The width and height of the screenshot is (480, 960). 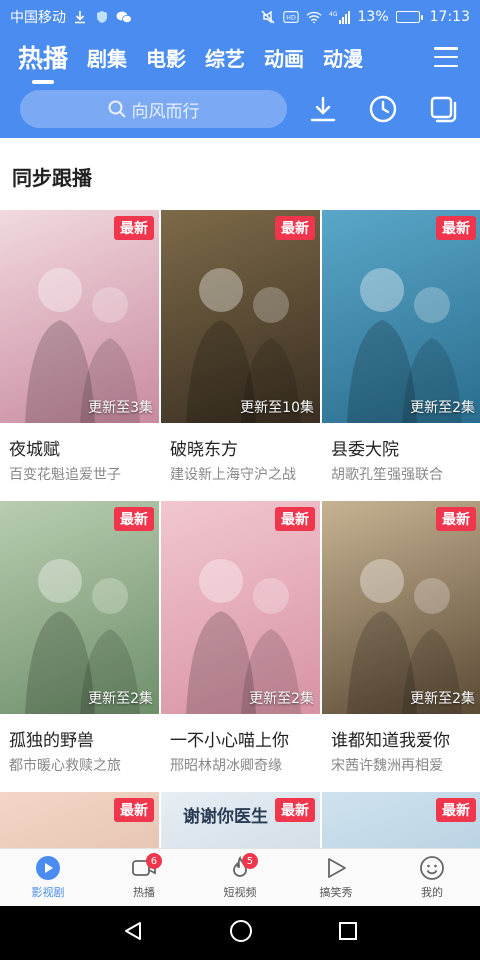 I want to click on tab-0: 热播, so click(x=43, y=57).